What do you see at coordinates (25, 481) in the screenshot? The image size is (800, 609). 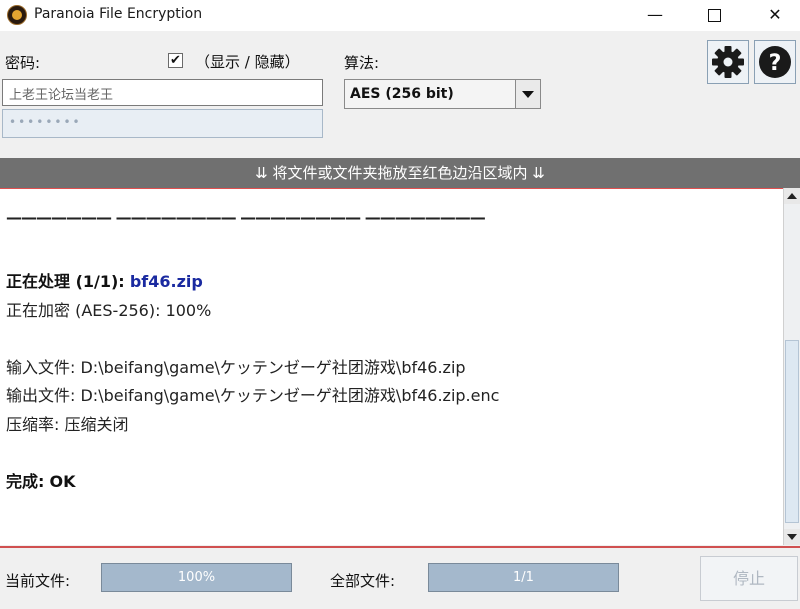 I see `log-done-label: 完成:` at bounding box center [25, 481].